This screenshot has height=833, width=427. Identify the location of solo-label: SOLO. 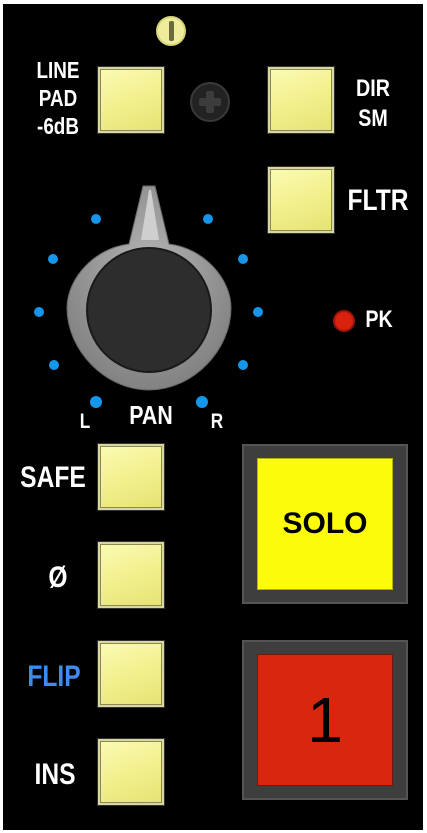
(325, 523).